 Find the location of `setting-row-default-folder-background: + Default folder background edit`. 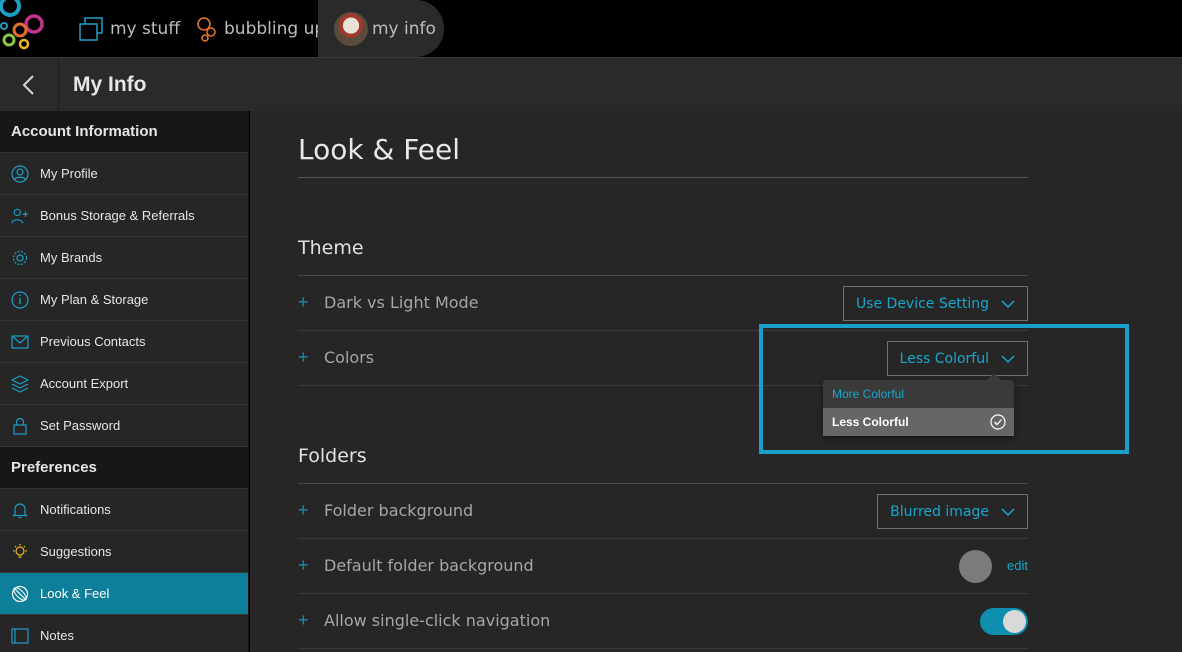

setting-row-default-folder-background: + Default folder background edit is located at coordinates (663, 566).